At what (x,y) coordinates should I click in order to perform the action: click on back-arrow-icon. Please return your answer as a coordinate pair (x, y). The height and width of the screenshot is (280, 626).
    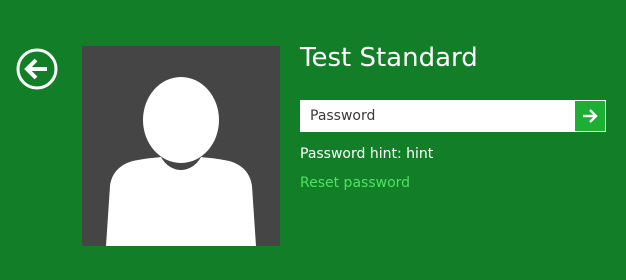
    Looking at the image, I should click on (37, 69).